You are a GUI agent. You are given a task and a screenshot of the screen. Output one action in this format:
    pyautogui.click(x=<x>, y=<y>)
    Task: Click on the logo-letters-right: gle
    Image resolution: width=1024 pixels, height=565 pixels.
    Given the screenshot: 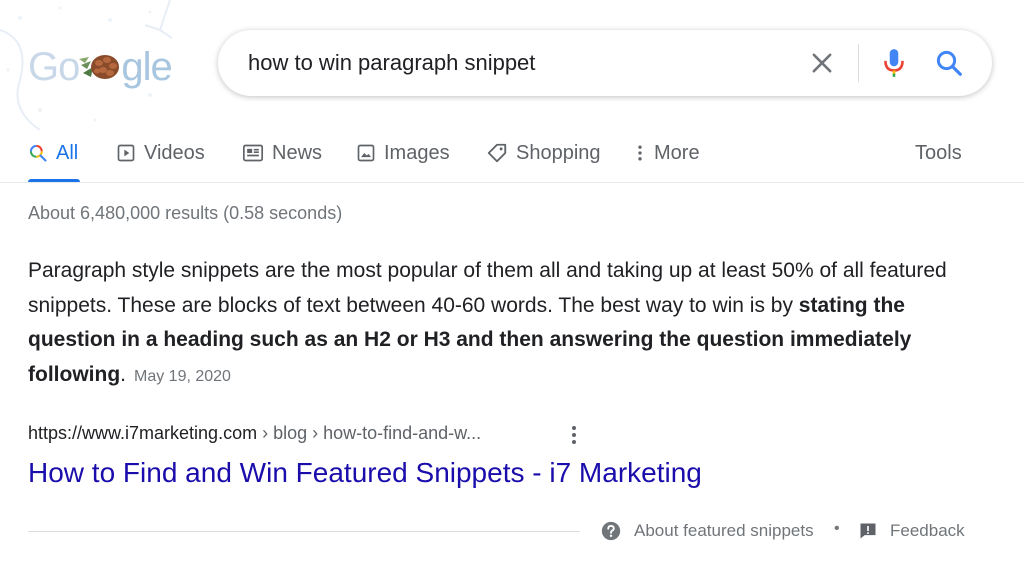 What is the action you would take?
    pyautogui.click(x=146, y=66)
    